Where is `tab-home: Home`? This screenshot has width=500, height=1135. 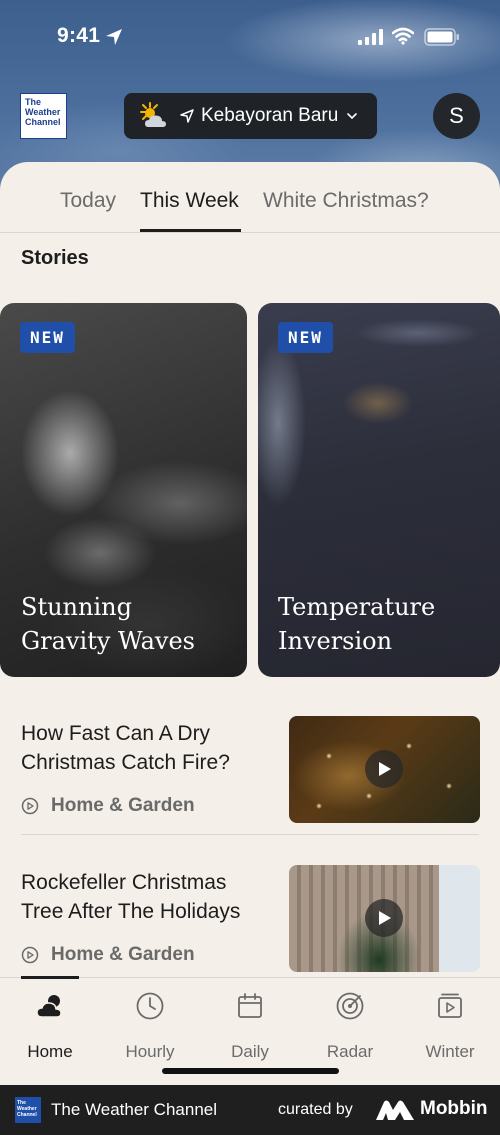
tab-home: Home is located at coordinates (50, 1026).